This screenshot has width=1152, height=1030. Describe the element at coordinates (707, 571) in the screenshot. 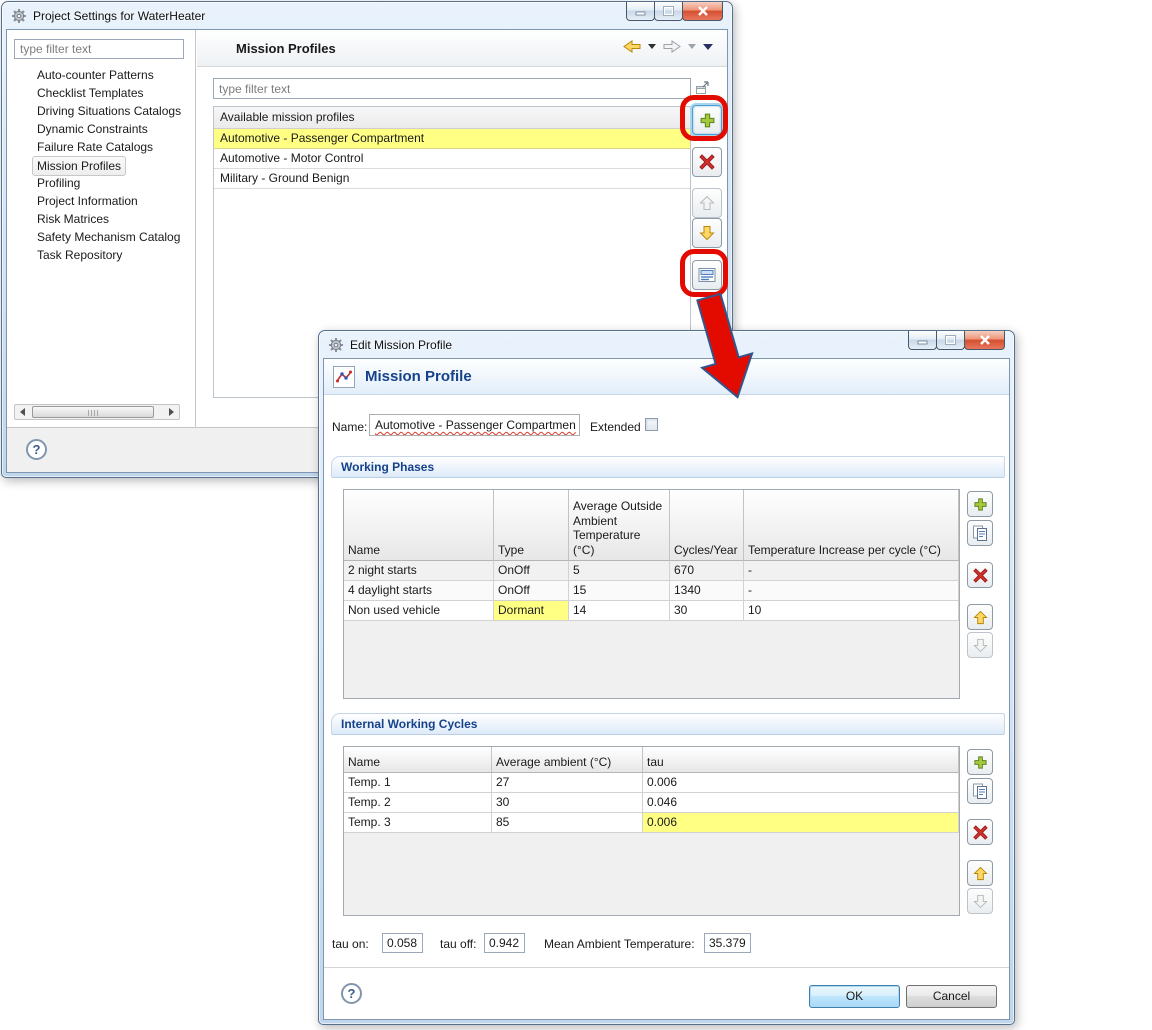

I see `table-cell: 670` at that location.